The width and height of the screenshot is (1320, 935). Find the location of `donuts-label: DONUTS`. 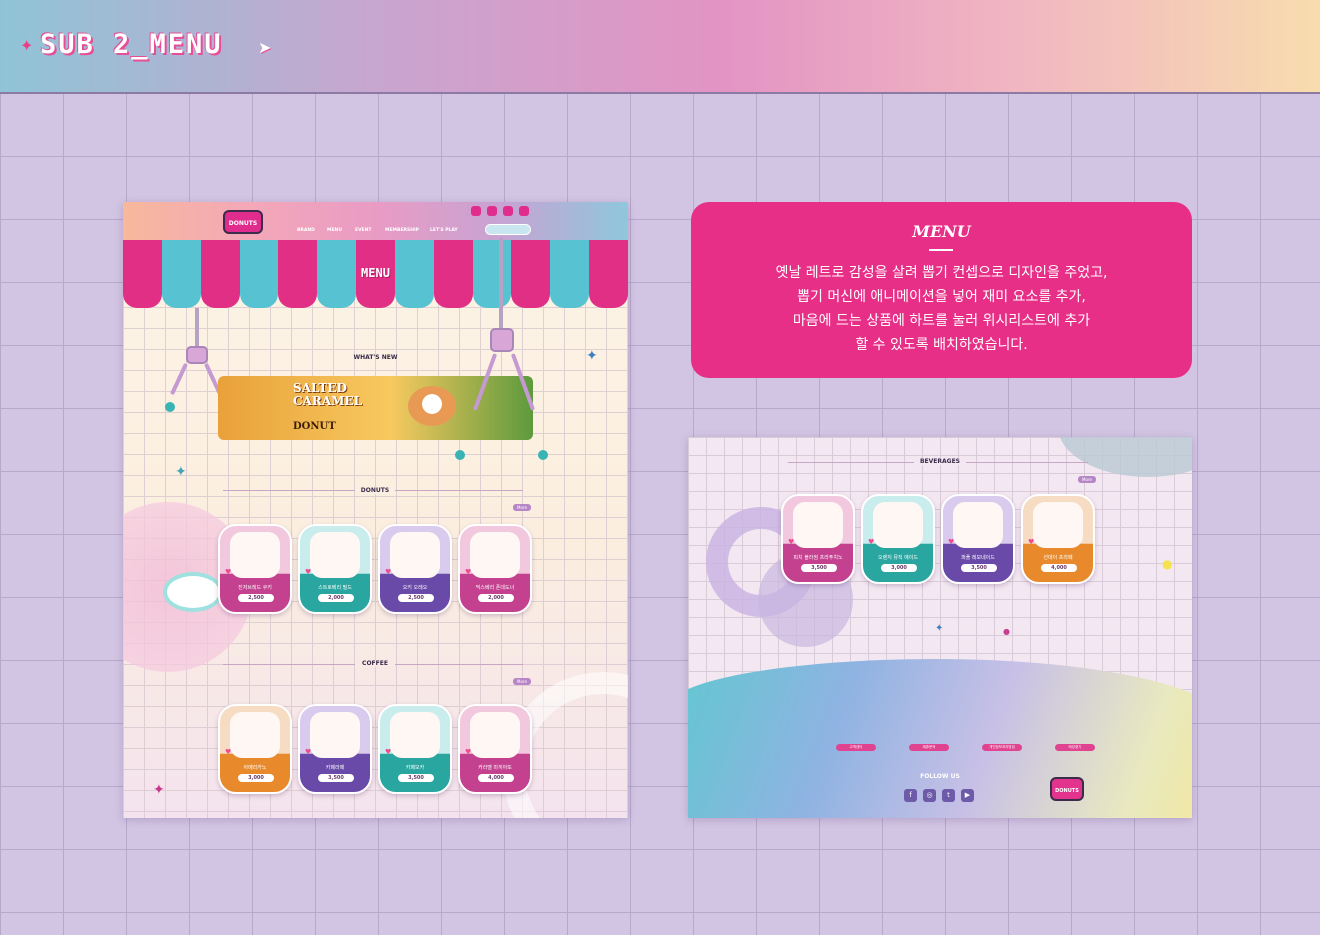

donuts-label: DONUTS is located at coordinates (375, 490).